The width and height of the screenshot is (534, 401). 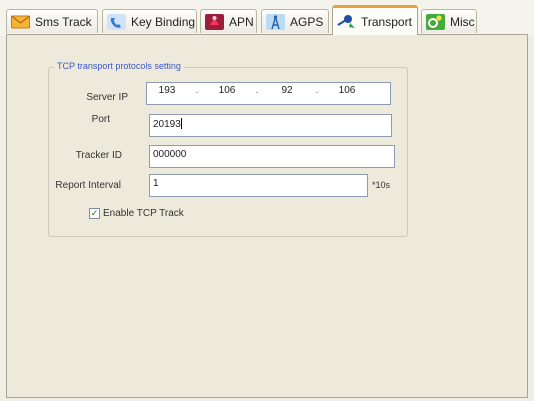 I want to click on tracker-id-field: 000000, so click(x=272, y=156).